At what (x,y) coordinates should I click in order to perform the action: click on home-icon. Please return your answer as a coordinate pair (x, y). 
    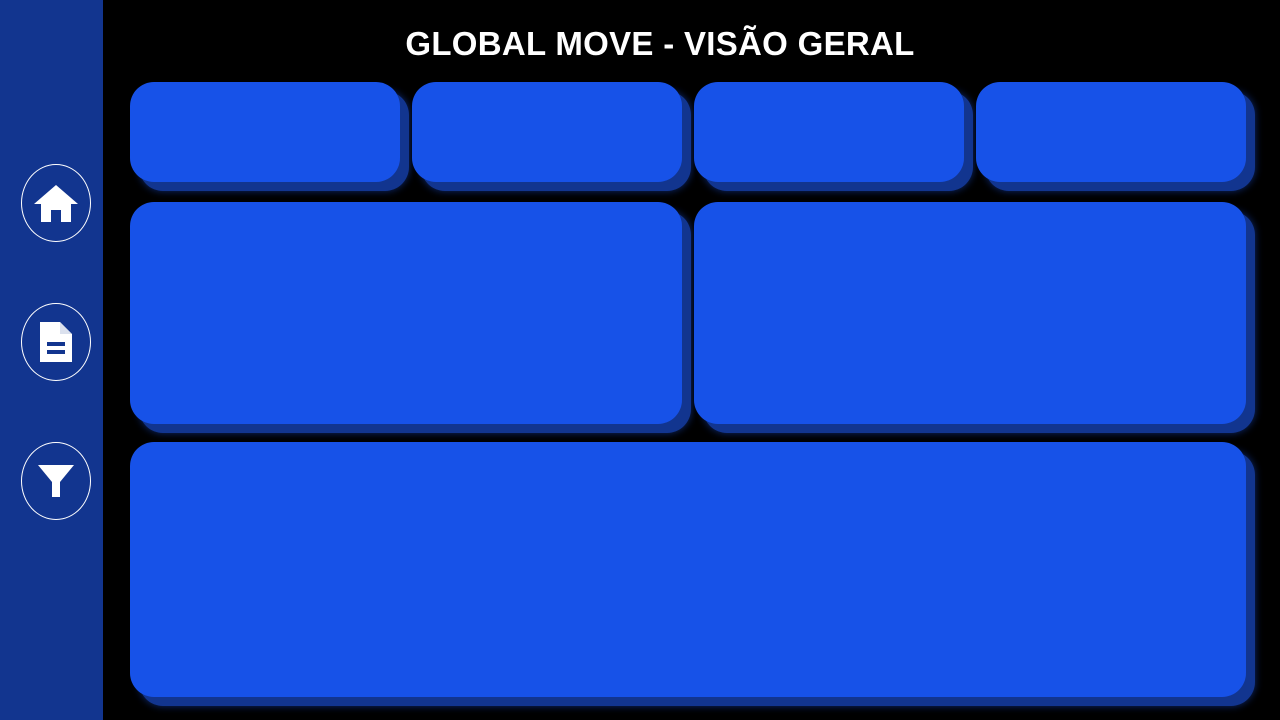
    Looking at the image, I should click on (56, 203).